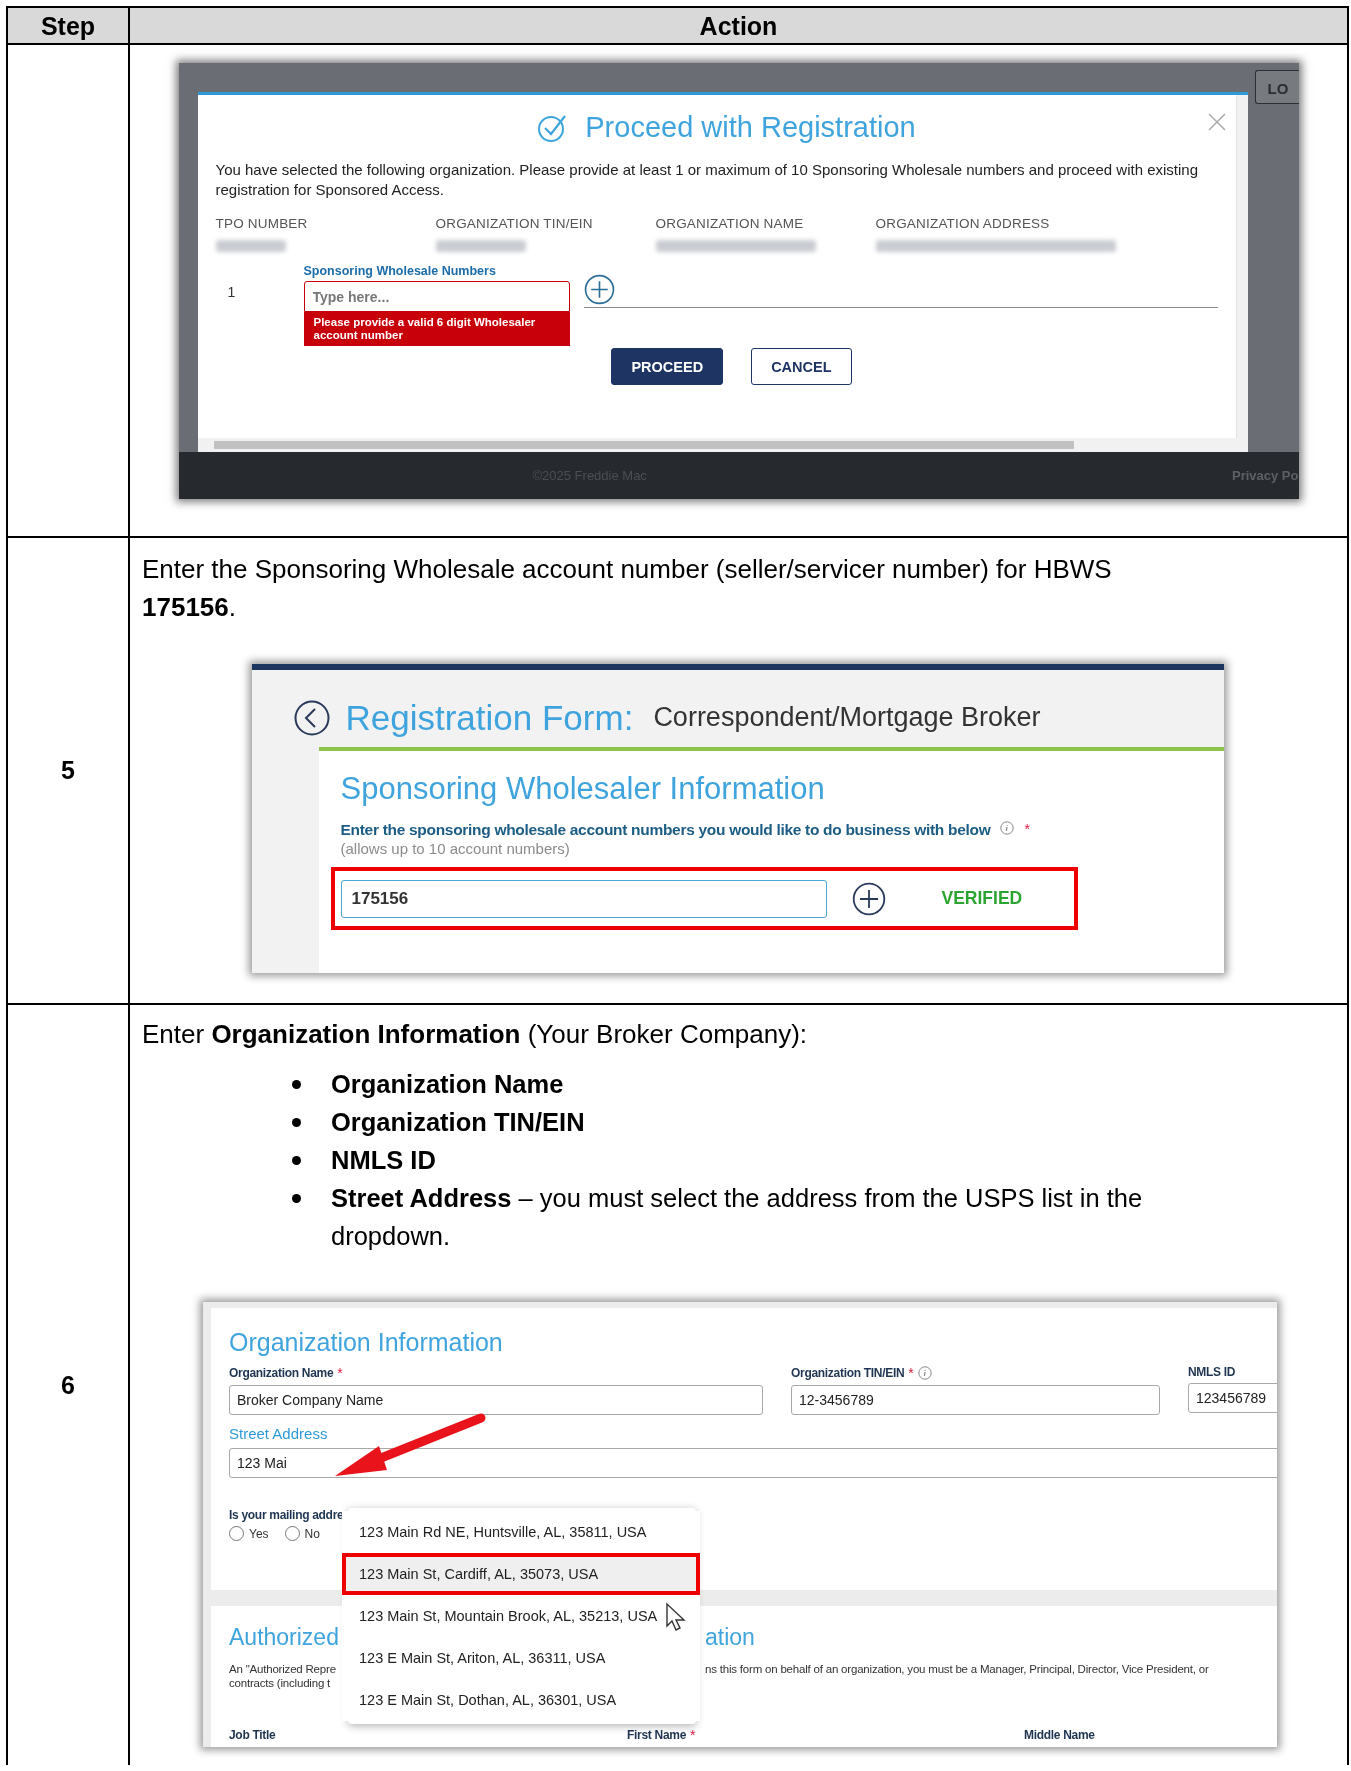 The image size is (1351, 1771). What do you see at coordinates (848, 1373) in the screenshot?
I see `field-label: Organization TIN/EIN` at bounding box center [848, 1373].